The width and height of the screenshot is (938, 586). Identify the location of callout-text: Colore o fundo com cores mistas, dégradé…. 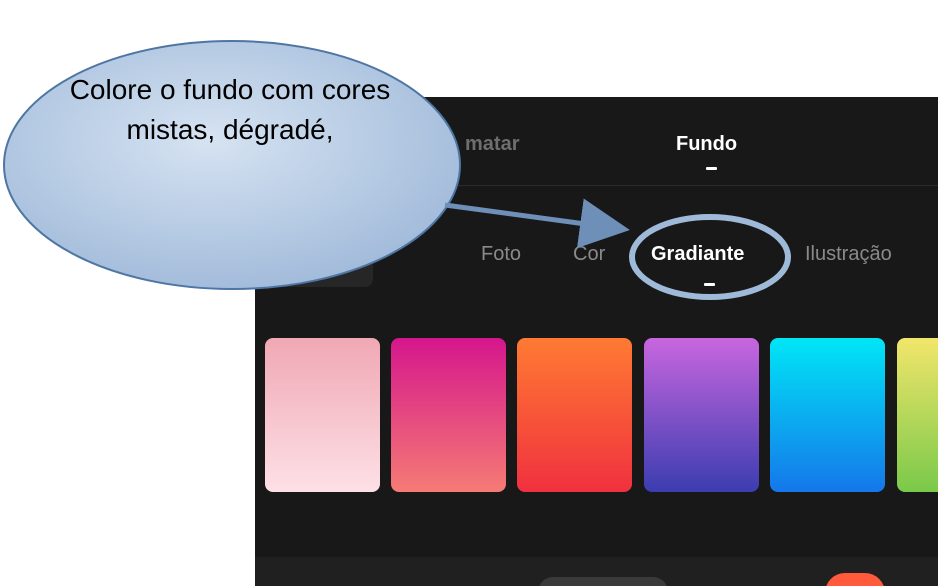
(230, 109).